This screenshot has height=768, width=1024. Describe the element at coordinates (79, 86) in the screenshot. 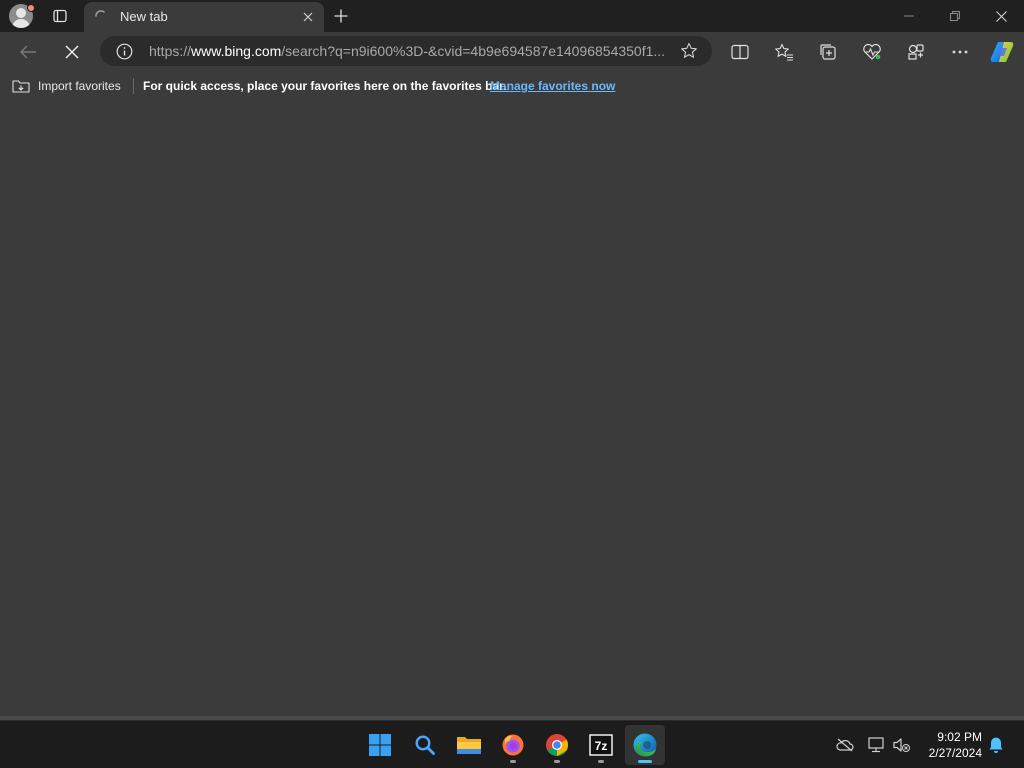

I see `import-favorites-label: Import favorites` at that location.